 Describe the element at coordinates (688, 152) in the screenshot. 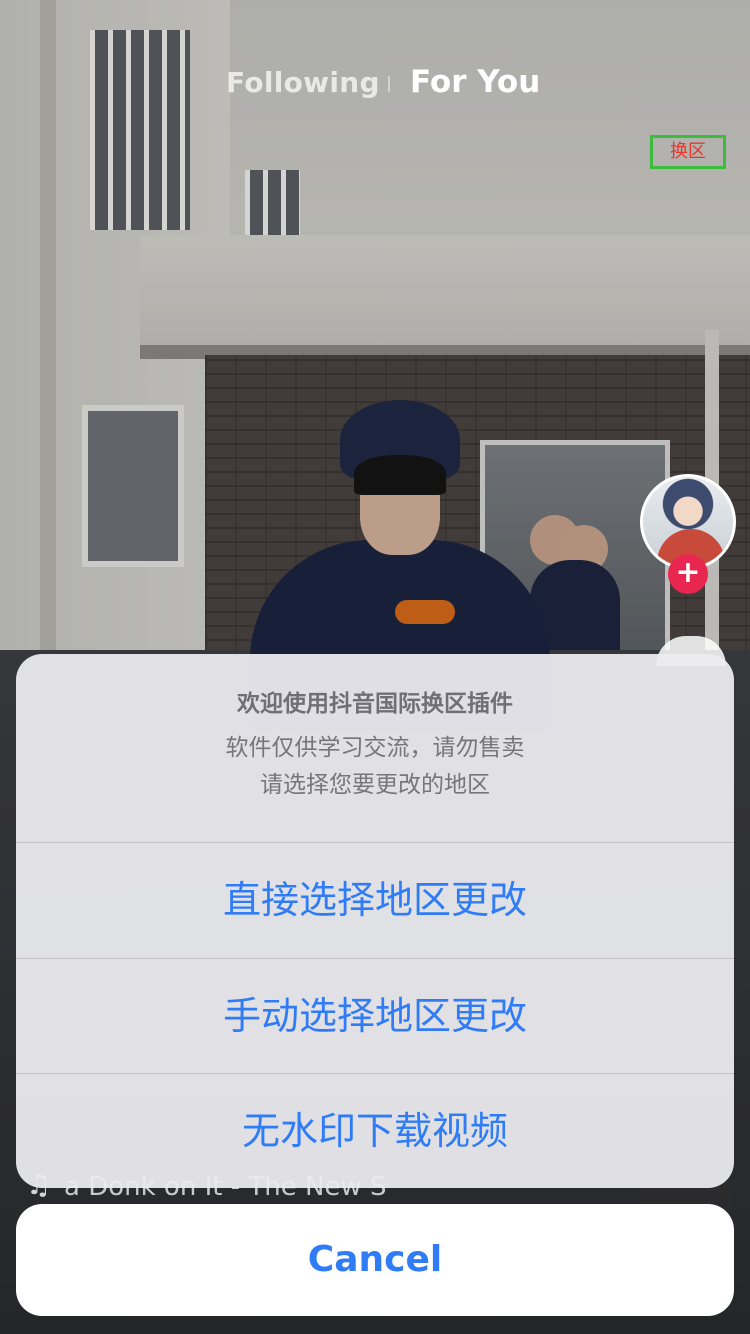

I see `switch-region-button: 换区` at that location.